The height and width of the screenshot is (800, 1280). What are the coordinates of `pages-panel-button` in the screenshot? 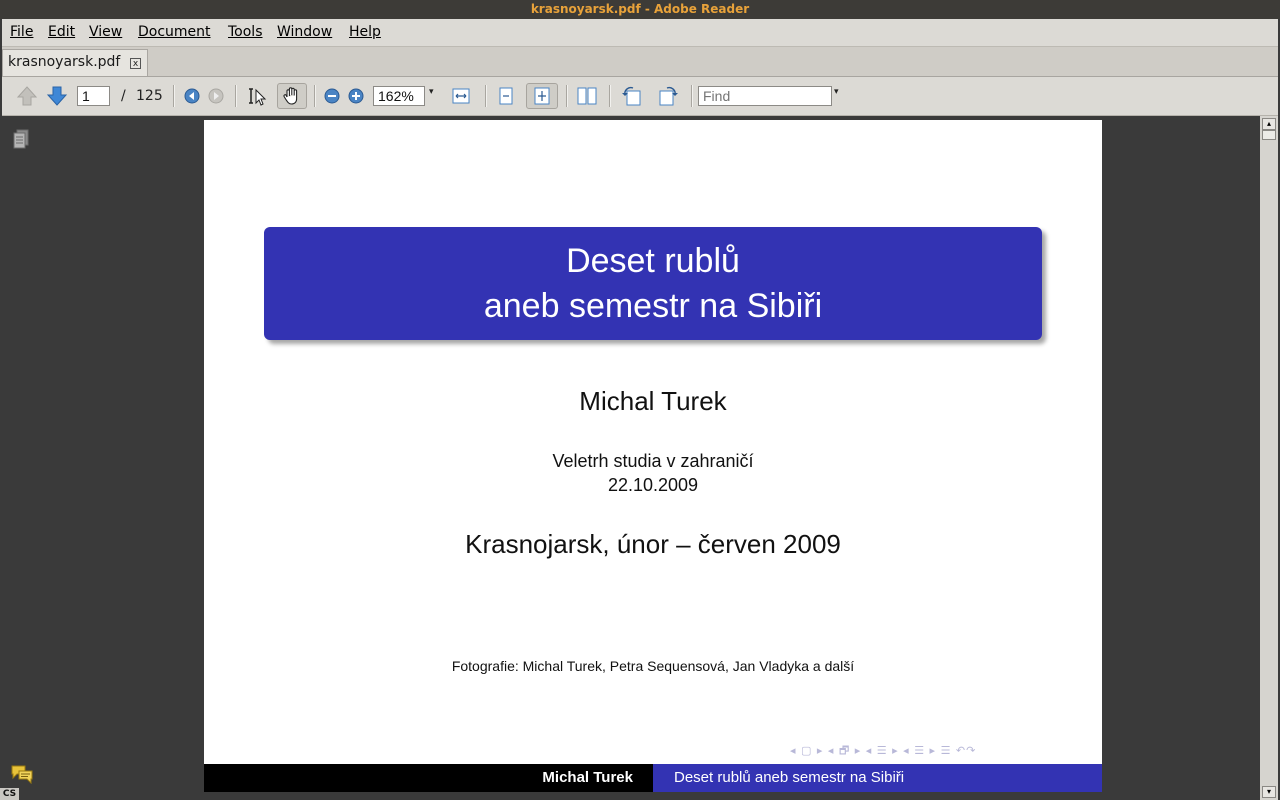 It's located at (21, 141).